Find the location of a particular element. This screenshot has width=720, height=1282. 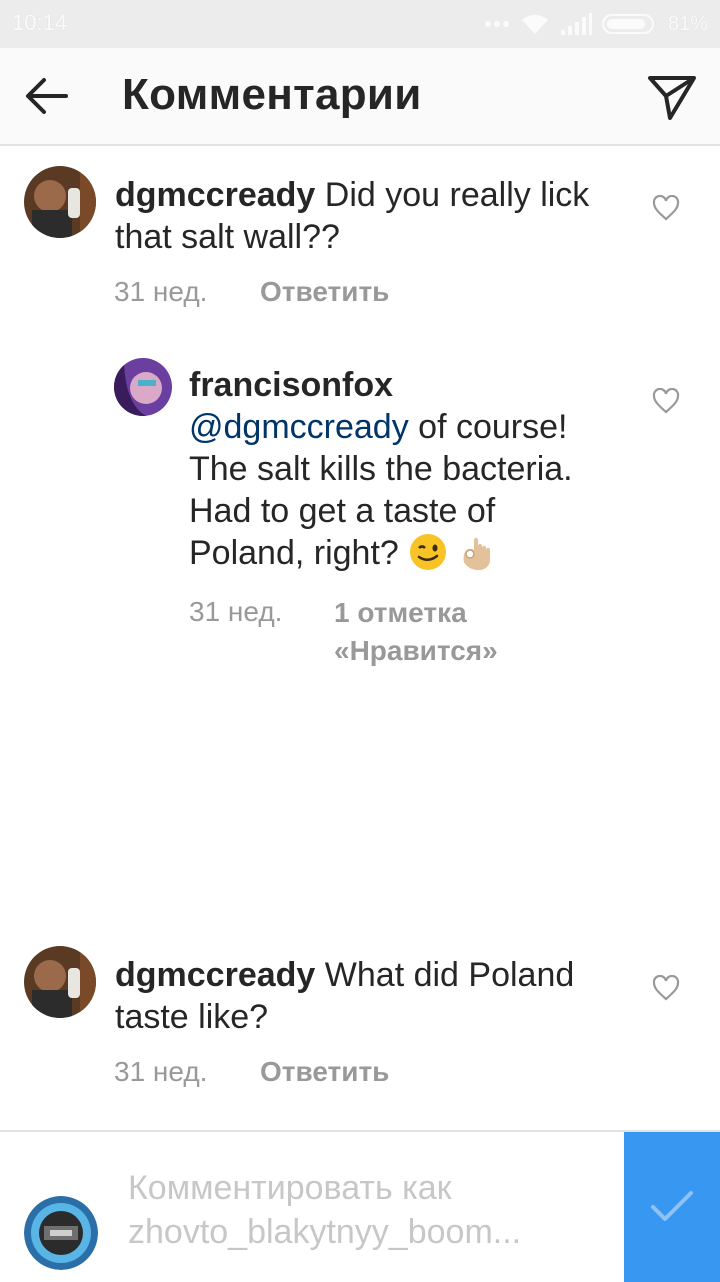

wifi-icon is located at coordinates (534, 24).